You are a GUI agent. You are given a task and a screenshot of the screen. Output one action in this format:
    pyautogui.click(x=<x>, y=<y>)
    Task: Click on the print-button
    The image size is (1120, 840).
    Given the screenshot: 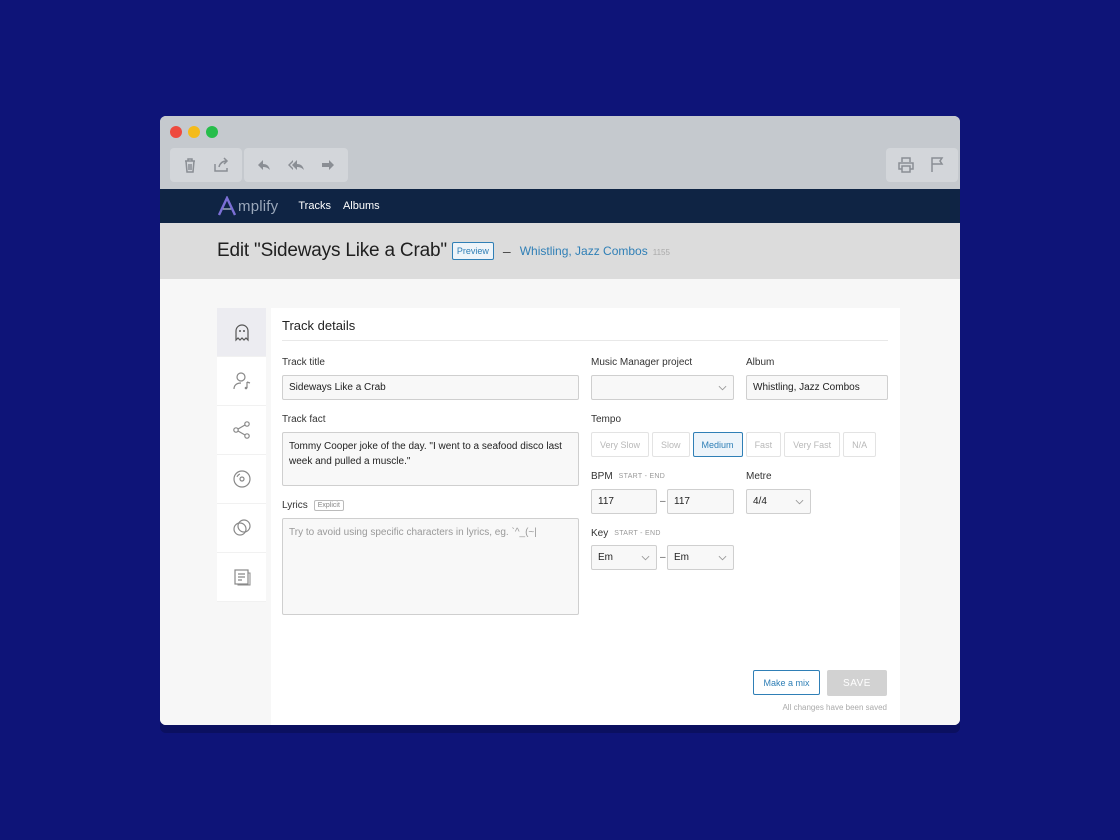 What is the action you would take?
    pyautogui.click(x=906, y=165)
    